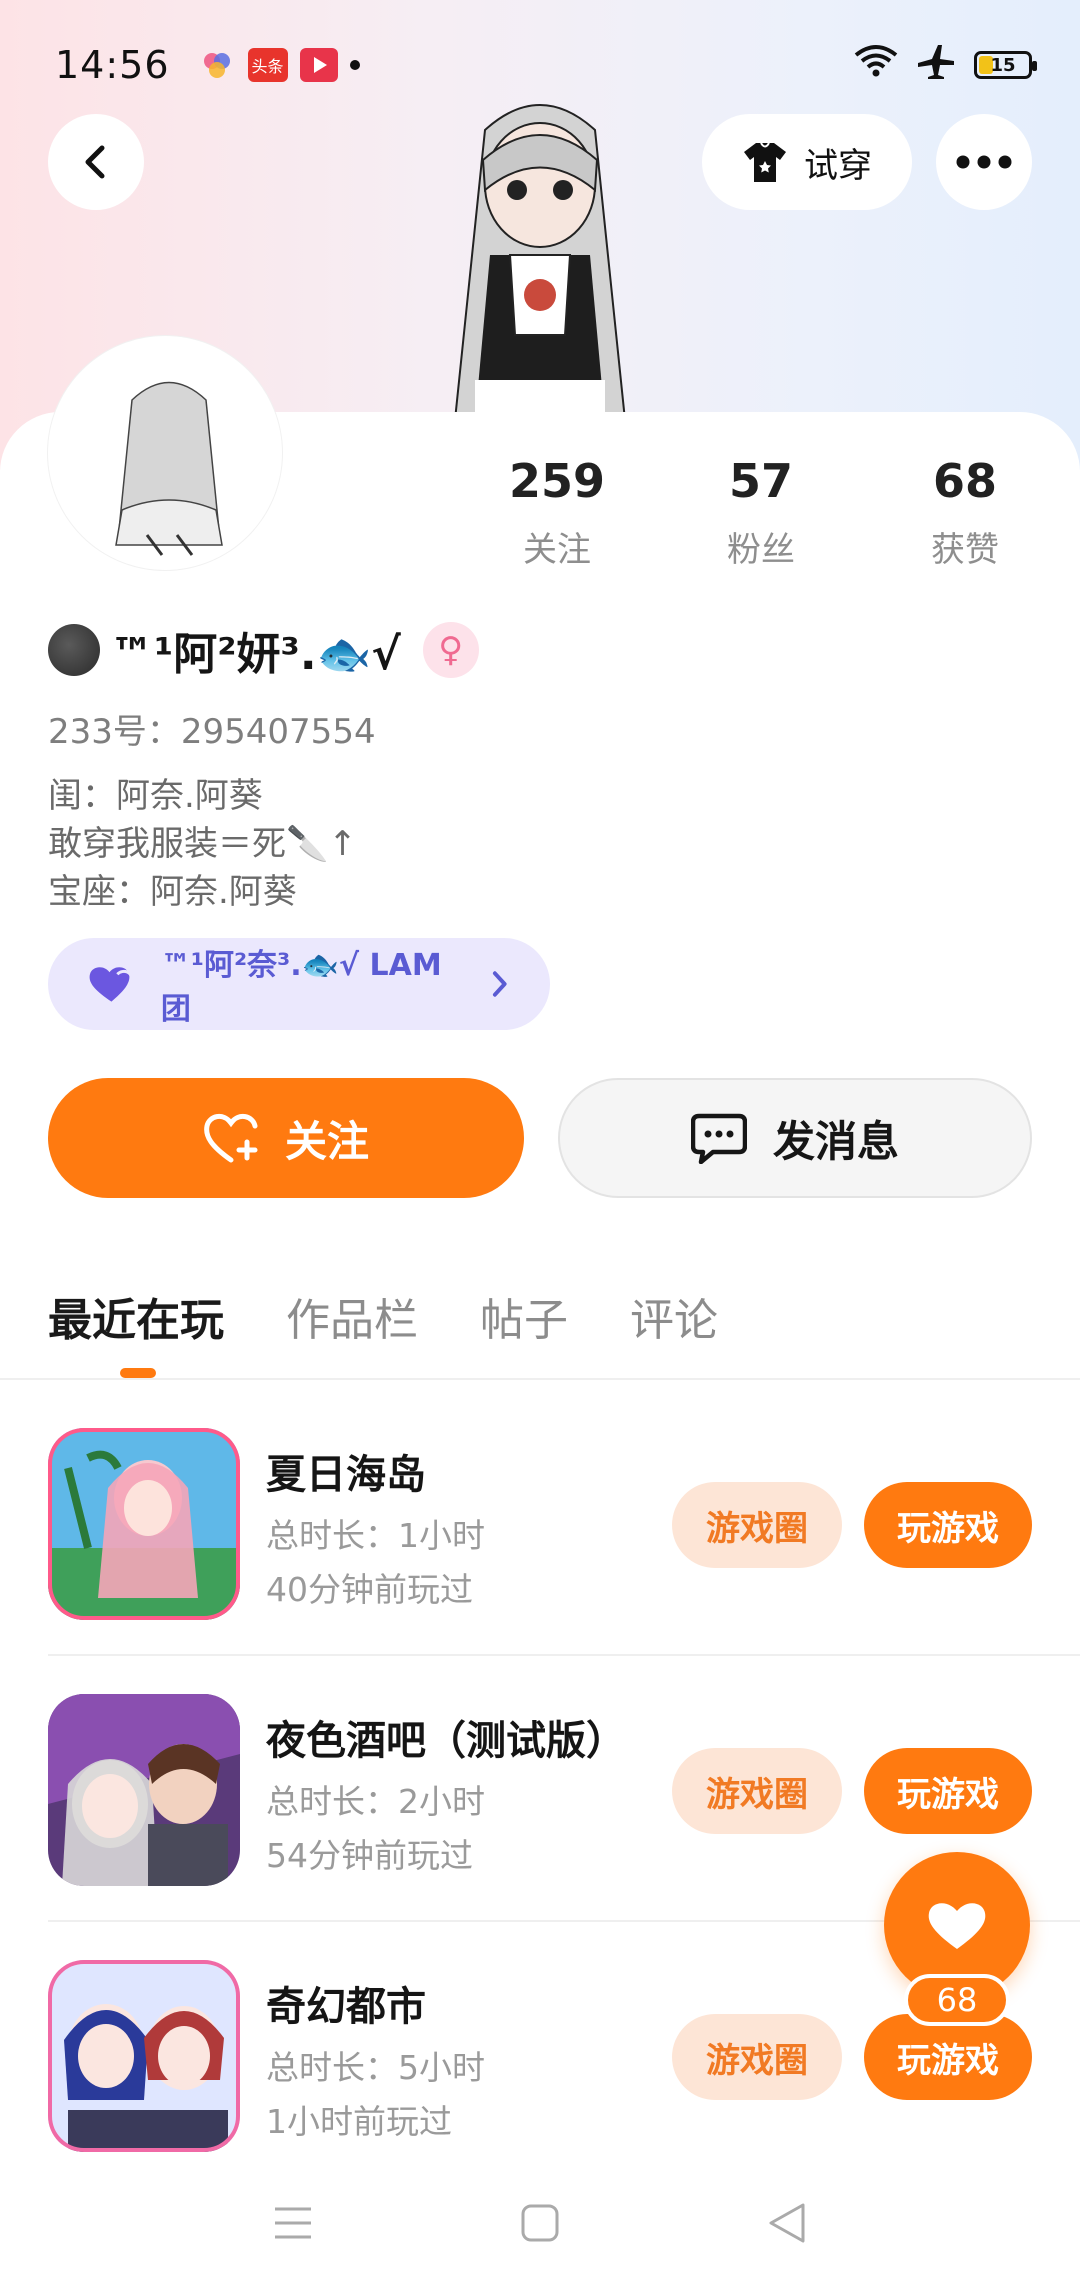 This screenshot has height=2280, width=1080. I want to click on profile-avatar, so click(165, 453).